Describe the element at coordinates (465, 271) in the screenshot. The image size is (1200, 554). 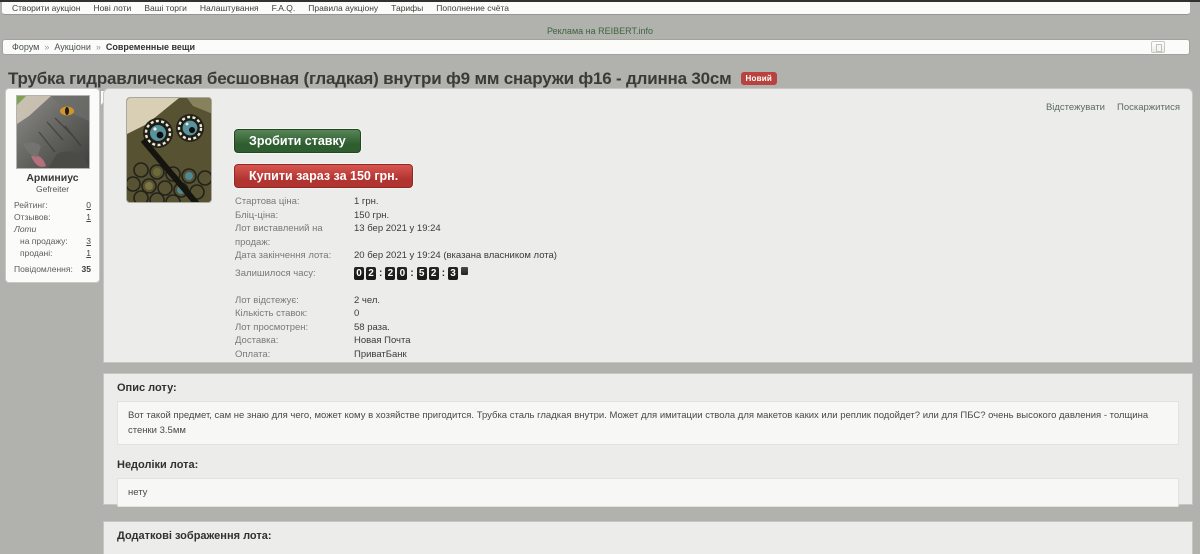
I see `countdown-flip-stub` at that location.